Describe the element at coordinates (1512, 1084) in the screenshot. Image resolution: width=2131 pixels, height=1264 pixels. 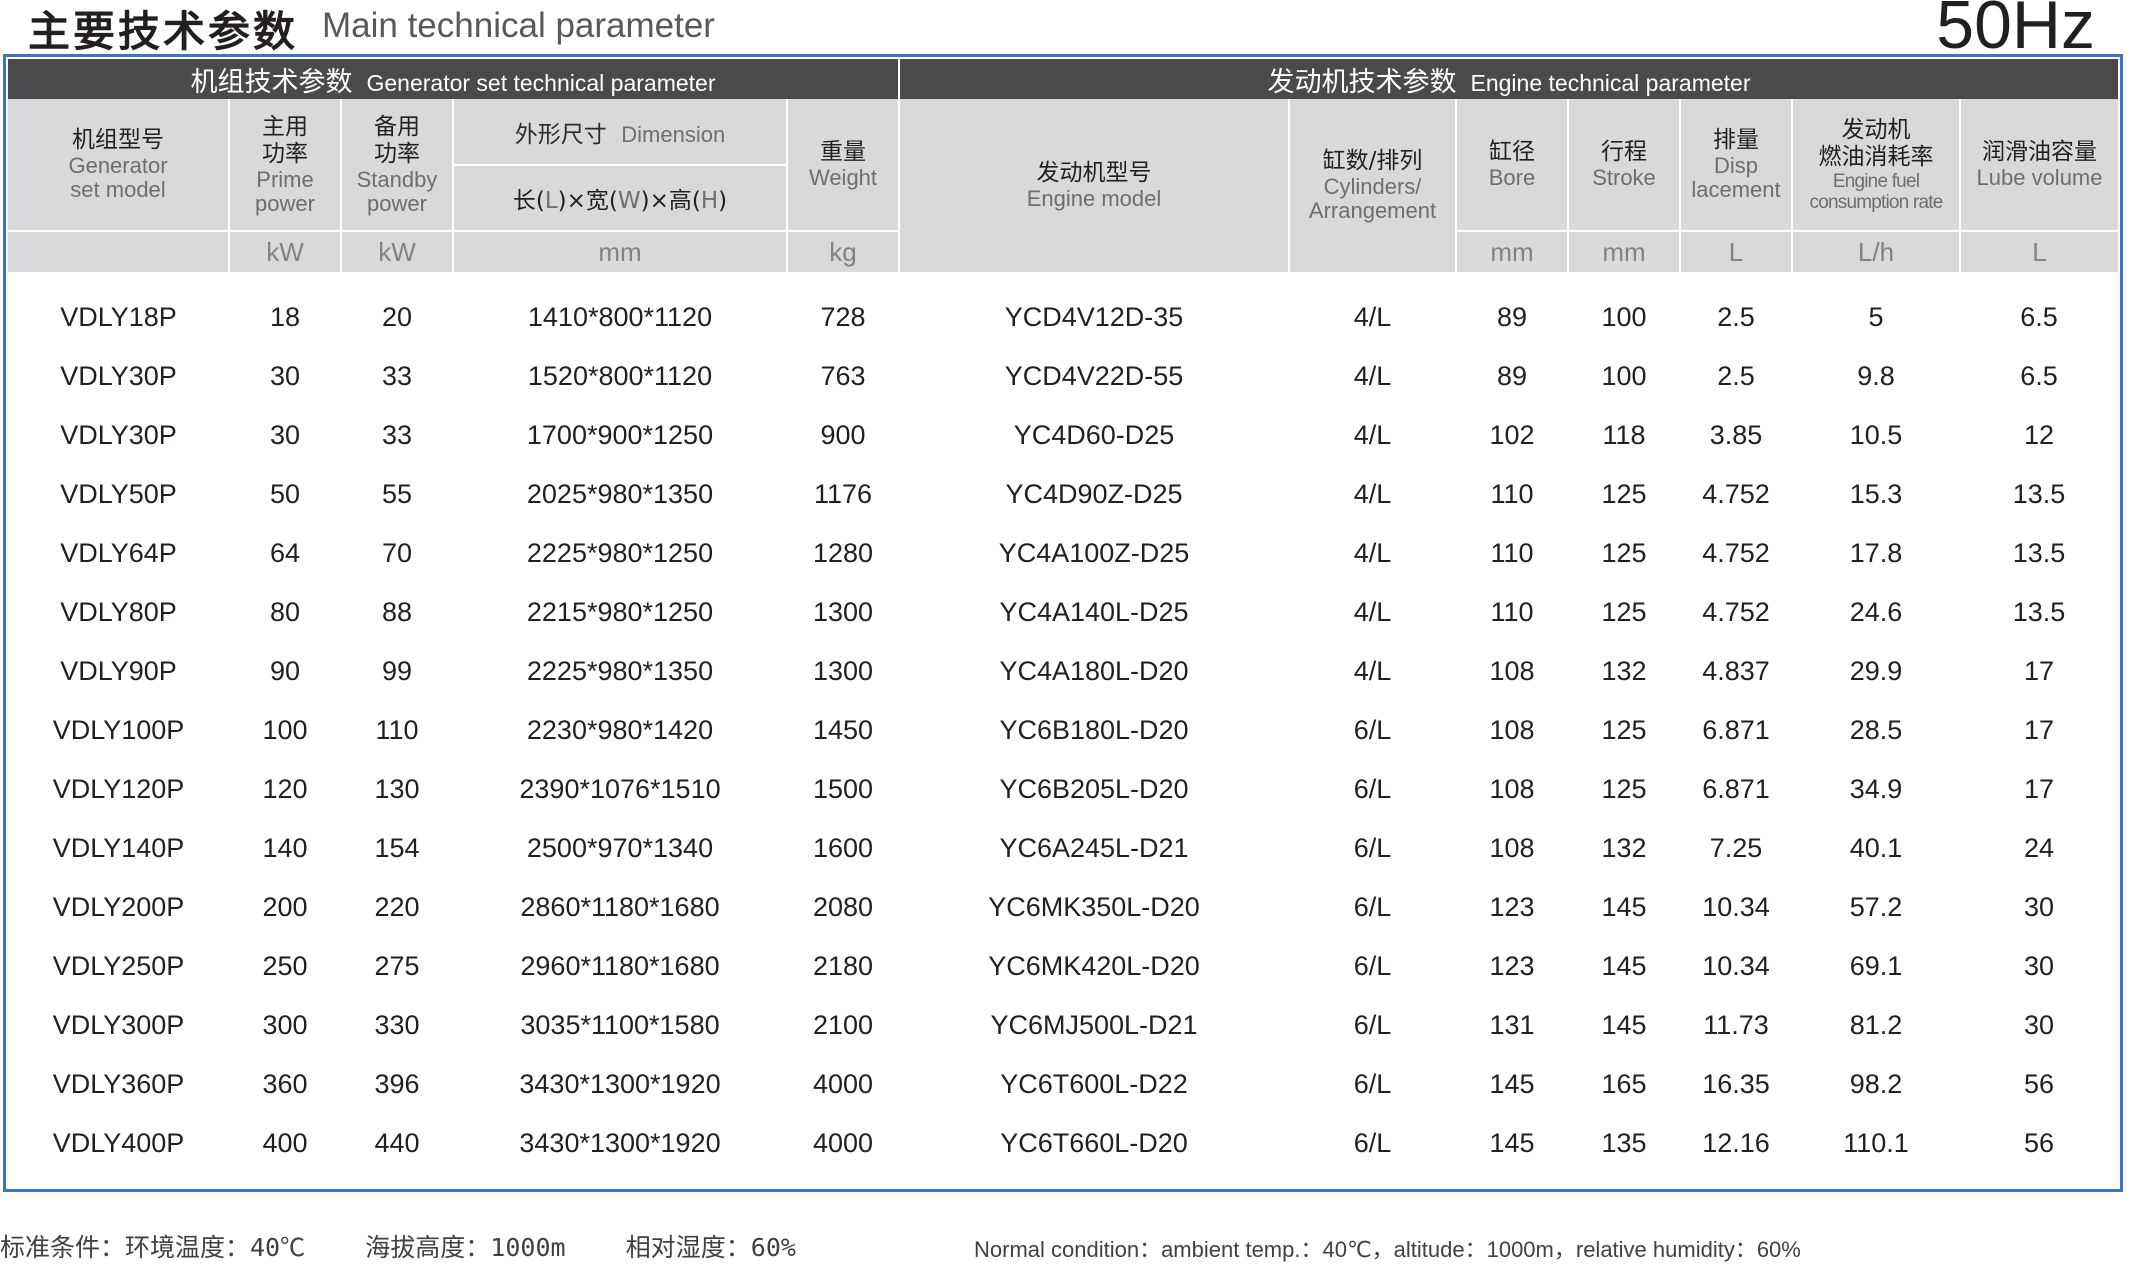
I see `cell-bore: 145` at that location.